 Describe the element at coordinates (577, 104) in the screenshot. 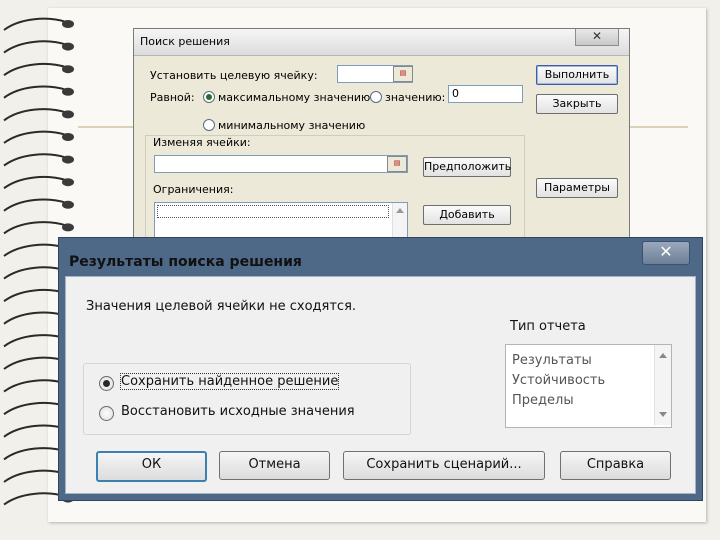

I see `close-button: Закрыть` at that location.